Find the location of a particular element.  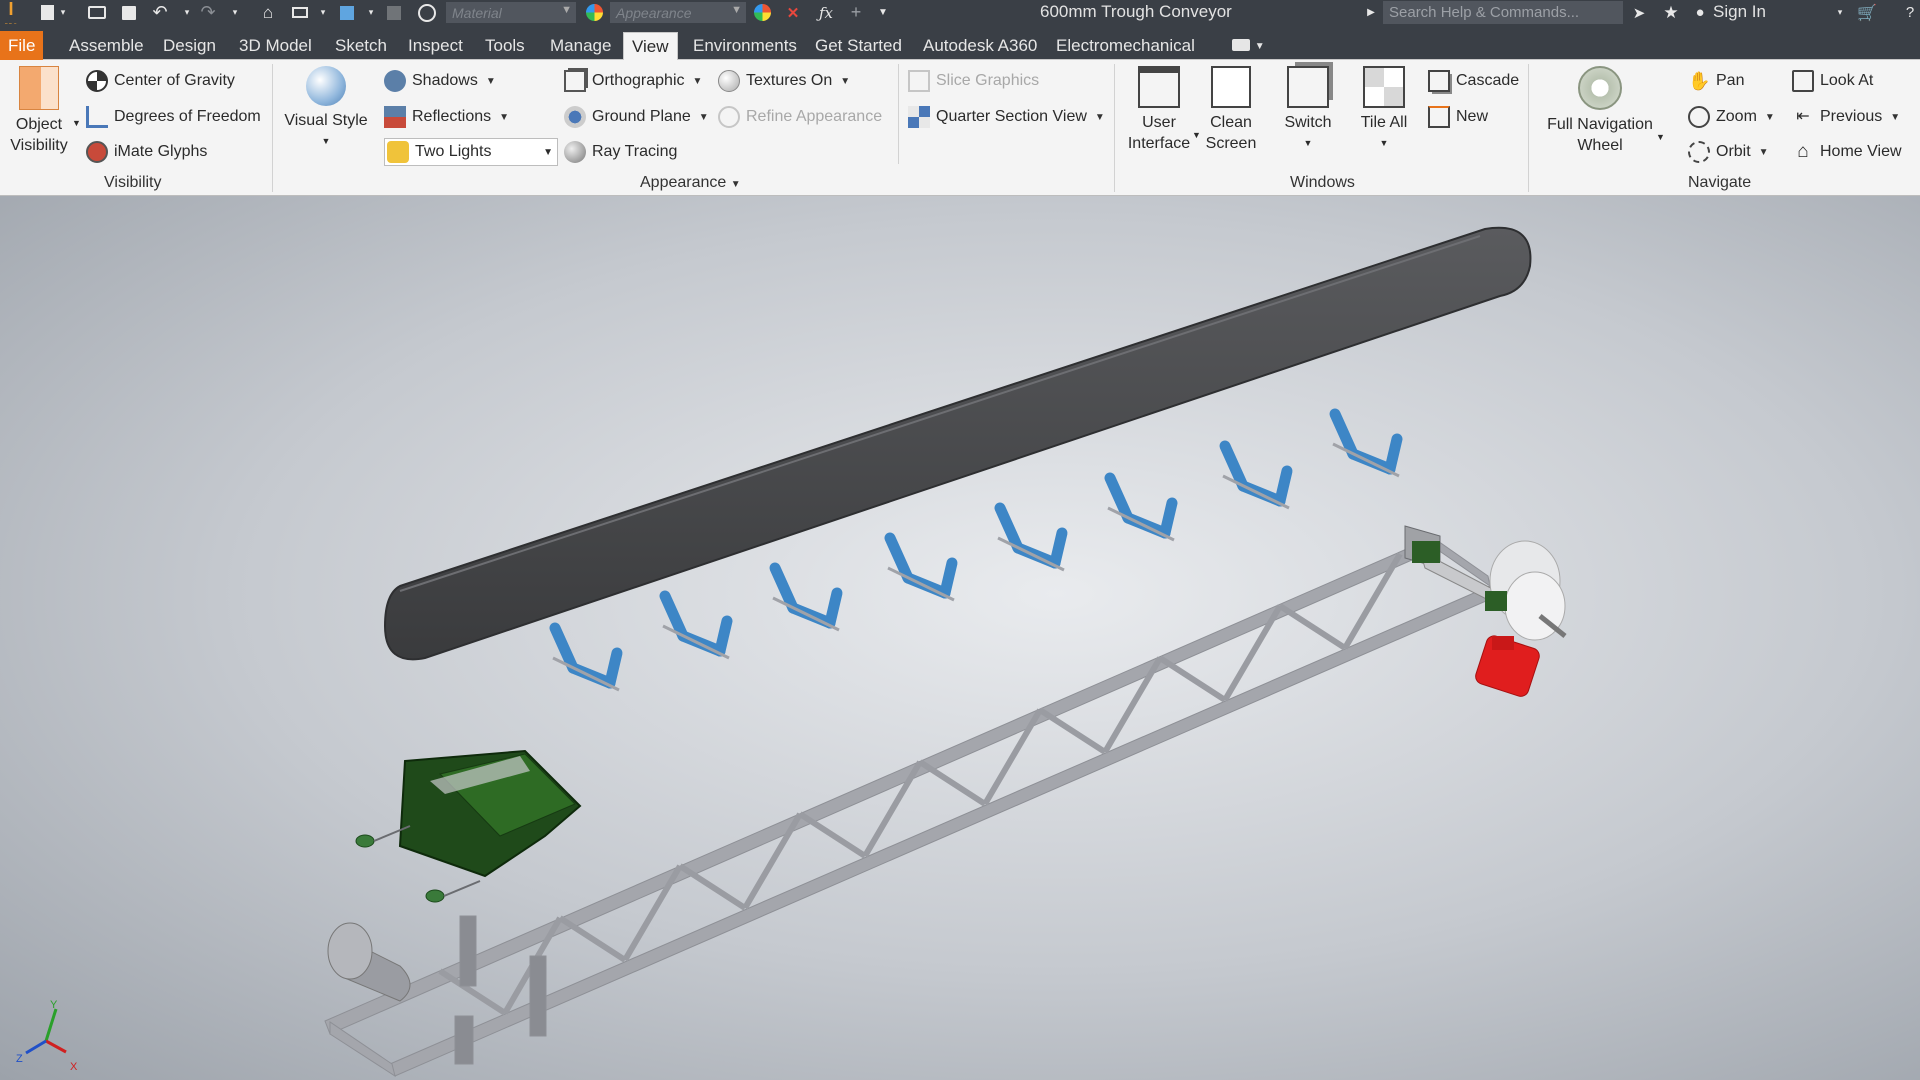

degrees-of-freedom-button: Degrees of Freedom is located at coordinates (173, 117).